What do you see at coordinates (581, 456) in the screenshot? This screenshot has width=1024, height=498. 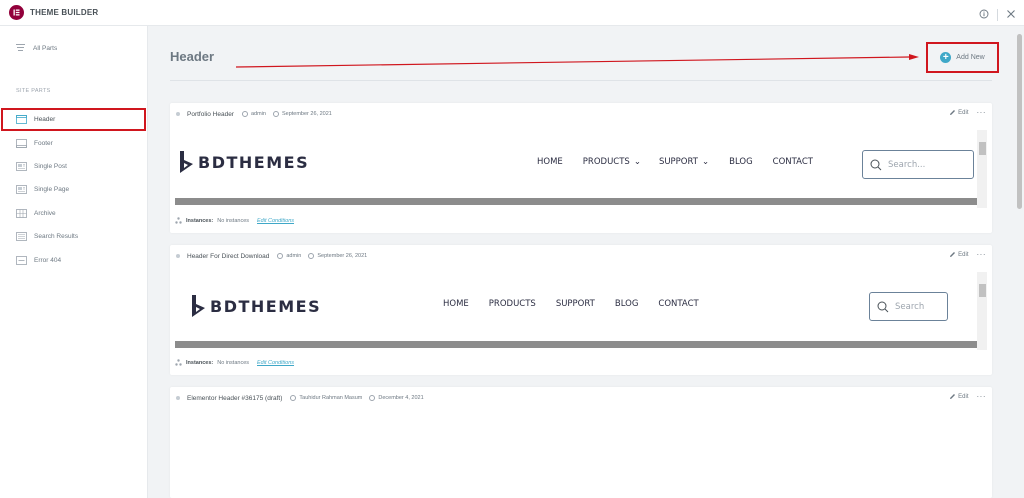 I see `template-preview` at bounding box center [581, 456].